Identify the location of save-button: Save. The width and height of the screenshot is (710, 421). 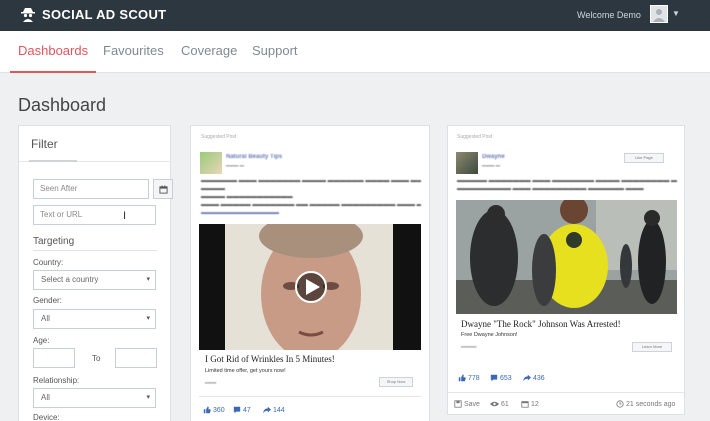
(467, 404).